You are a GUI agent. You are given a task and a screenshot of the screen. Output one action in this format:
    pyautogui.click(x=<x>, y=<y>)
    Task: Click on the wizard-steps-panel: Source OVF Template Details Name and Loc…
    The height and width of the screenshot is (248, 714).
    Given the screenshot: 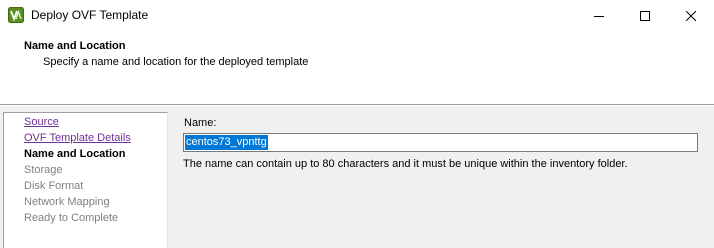 What is the action you would take?
    pyautogui.click(x=85, y=180)
    